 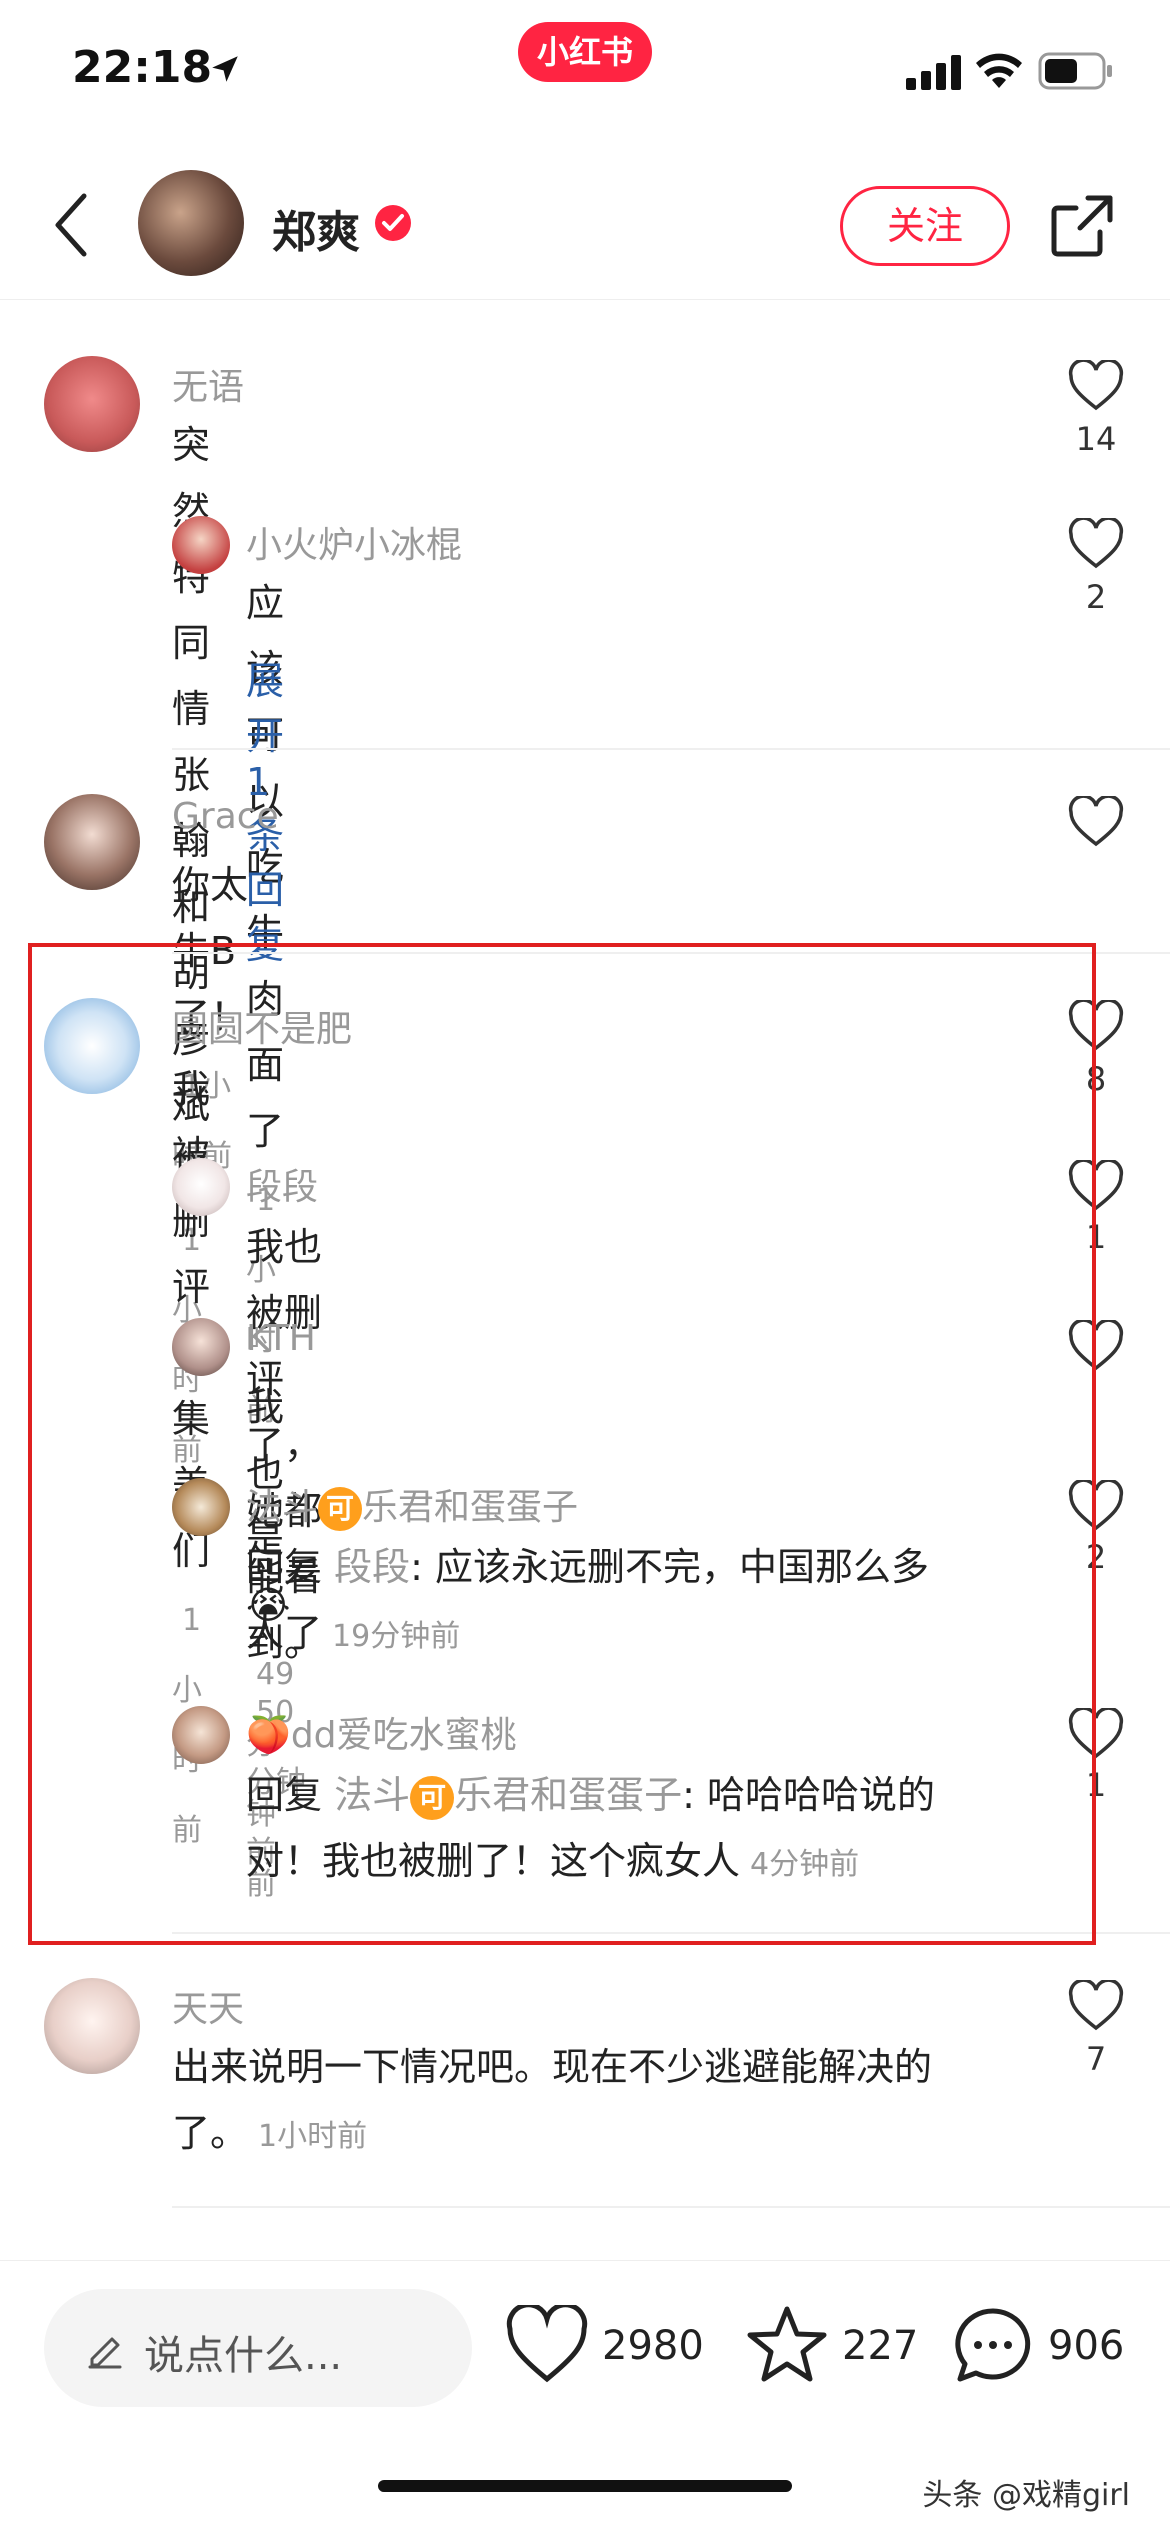 I want to click on reply-username: 法斗可乐君和蛋蛋子, so click(x=412, y=1504).